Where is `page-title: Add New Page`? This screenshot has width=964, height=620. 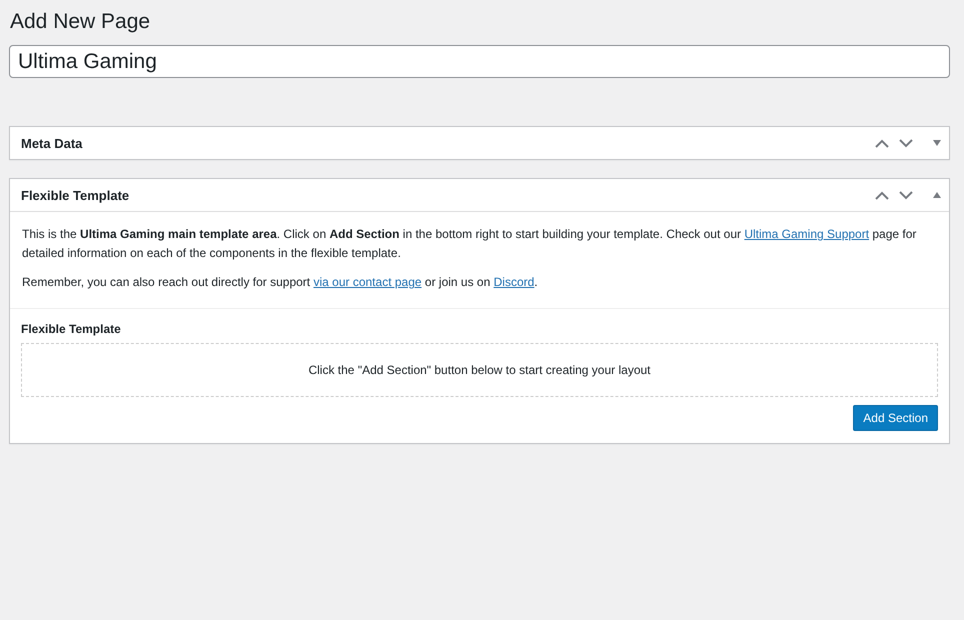
page-title: Add New Page is located at coordinates (80, 22).